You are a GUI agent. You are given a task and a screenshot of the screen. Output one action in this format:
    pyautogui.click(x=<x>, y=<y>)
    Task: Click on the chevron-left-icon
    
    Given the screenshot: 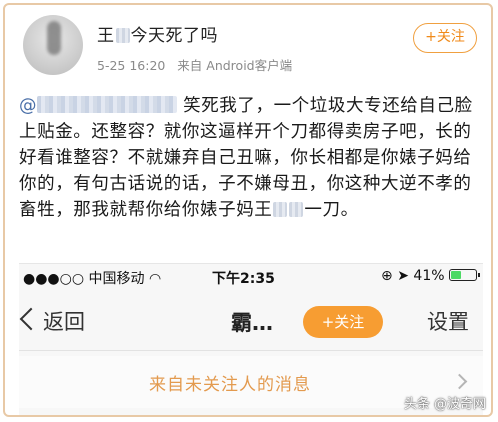 What is the action you would take?
    pyautogui.click(x=31, y=319)
    